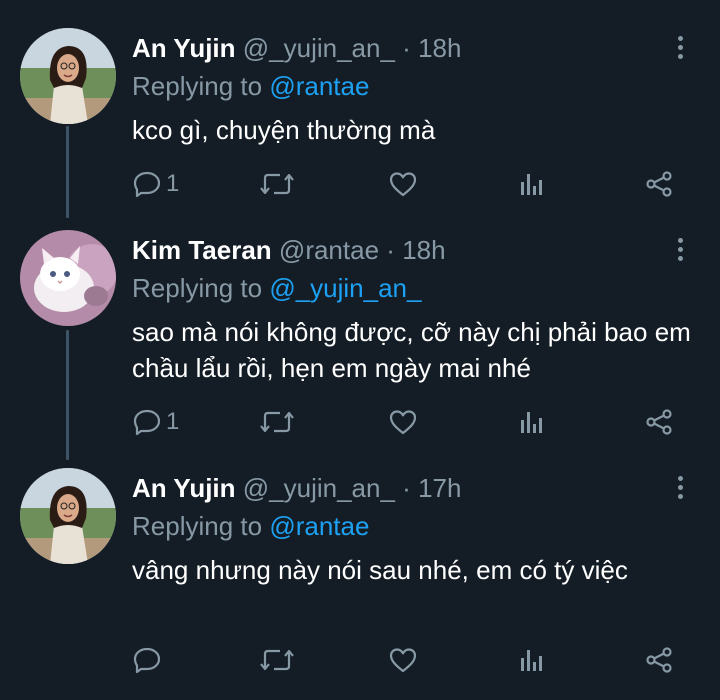 The height and width of the screenshot is (700, 720). Describe the element at coordinates (67, 395) in the screenshot. I see `thread-line` at that location.